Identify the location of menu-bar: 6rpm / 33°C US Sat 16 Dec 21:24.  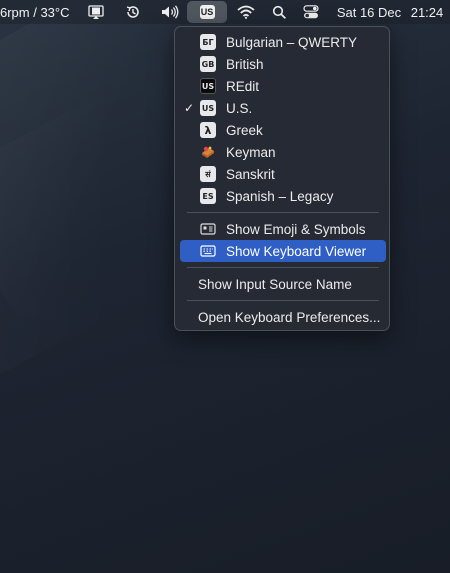
(225, 12).